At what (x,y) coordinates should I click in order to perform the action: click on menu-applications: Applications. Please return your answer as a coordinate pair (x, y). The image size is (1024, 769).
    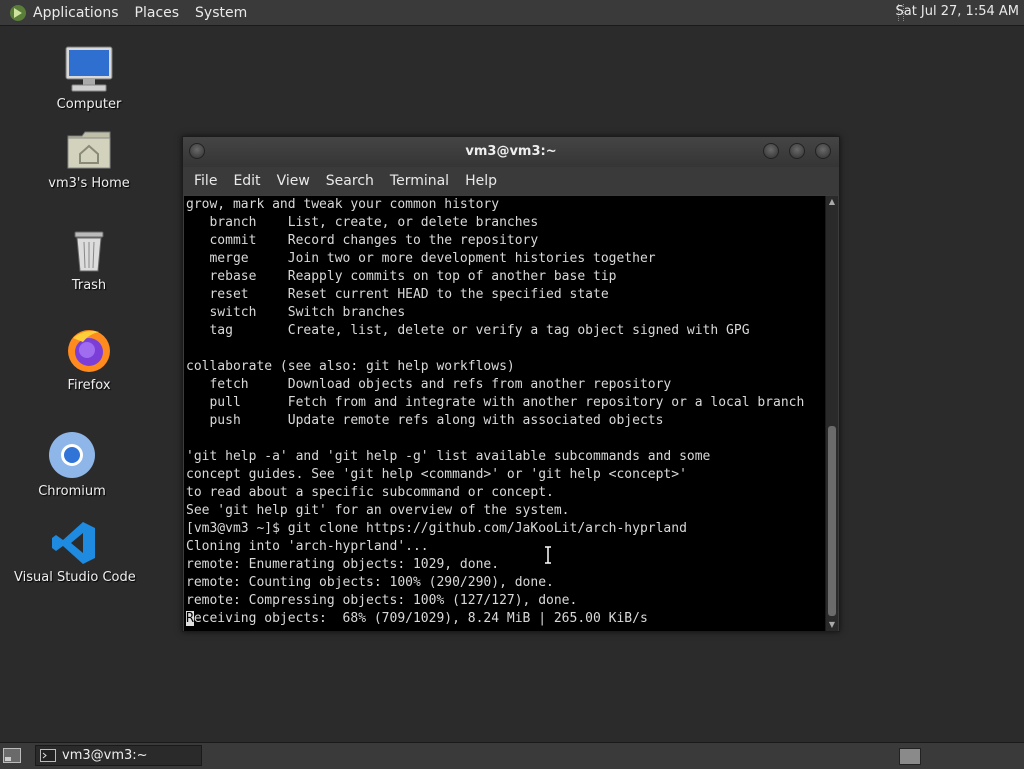
    Looking at the image, I should click on (76, 13).